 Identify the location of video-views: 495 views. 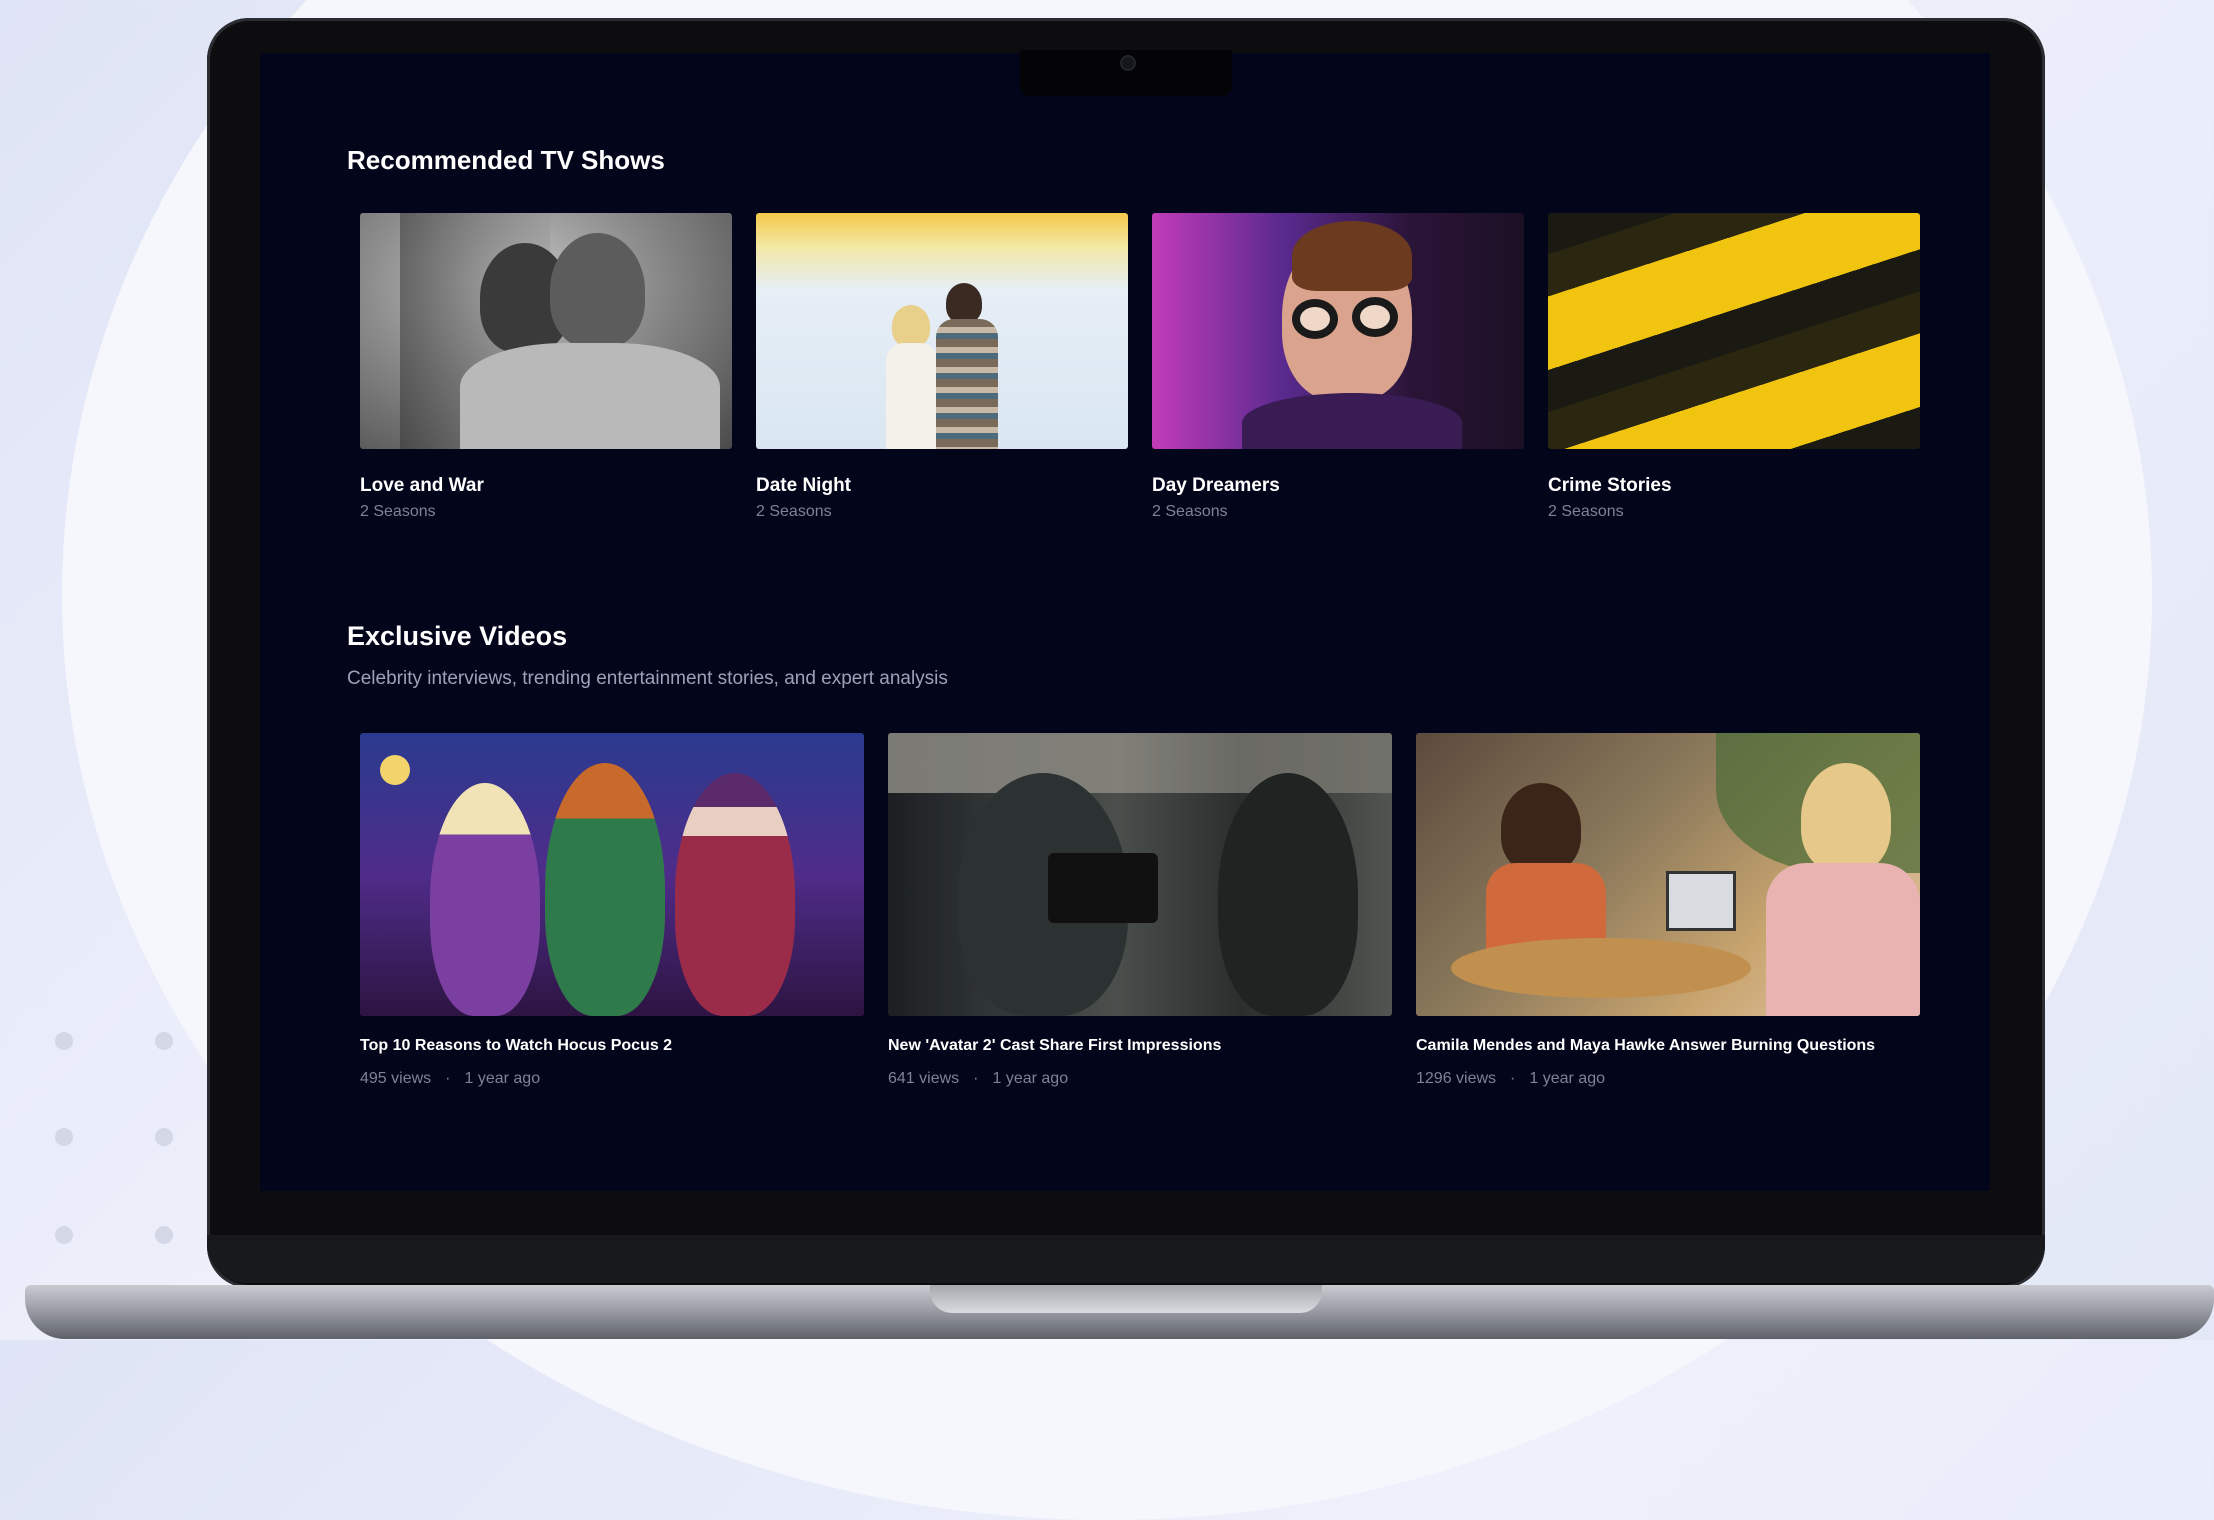
(396, 1078).